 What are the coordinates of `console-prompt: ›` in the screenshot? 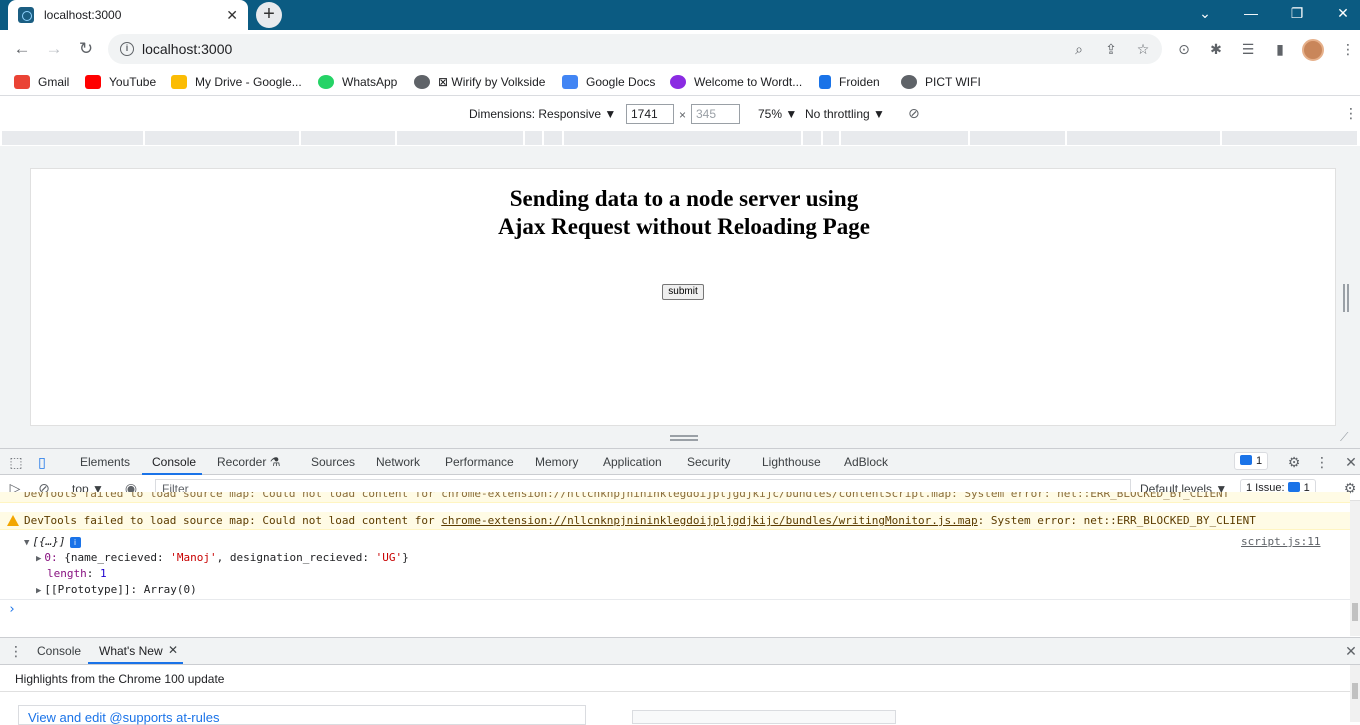 It's located at (12, 610).